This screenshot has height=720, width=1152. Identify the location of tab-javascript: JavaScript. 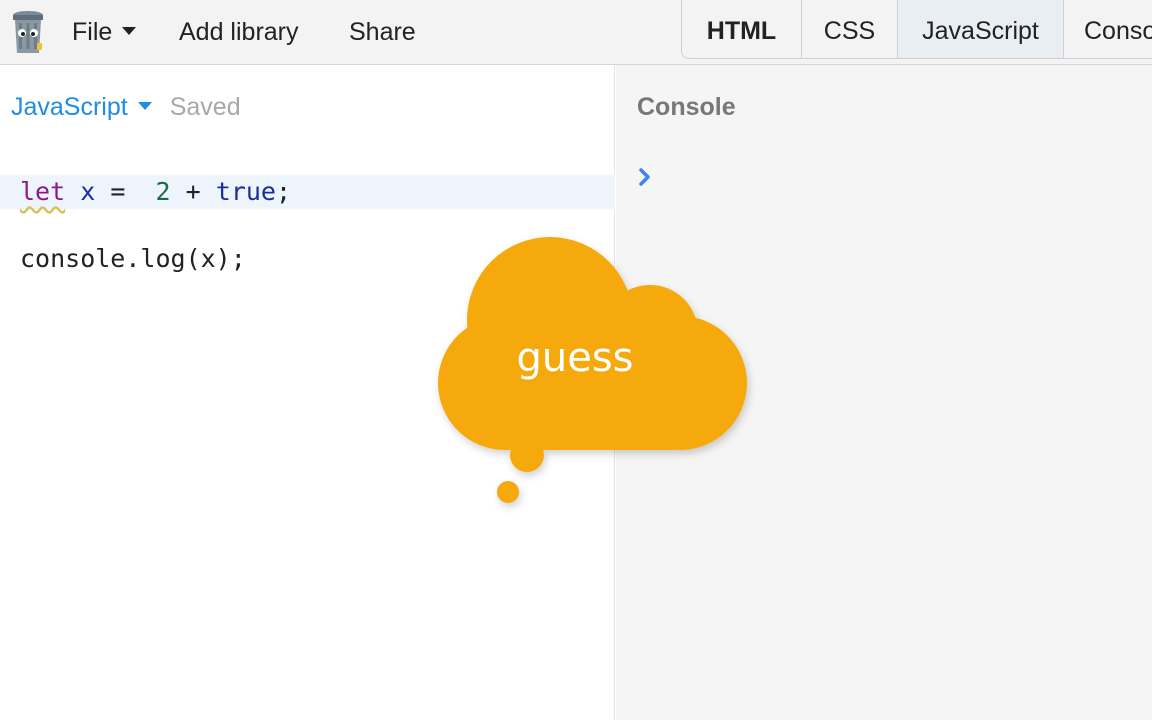
(981, 29).